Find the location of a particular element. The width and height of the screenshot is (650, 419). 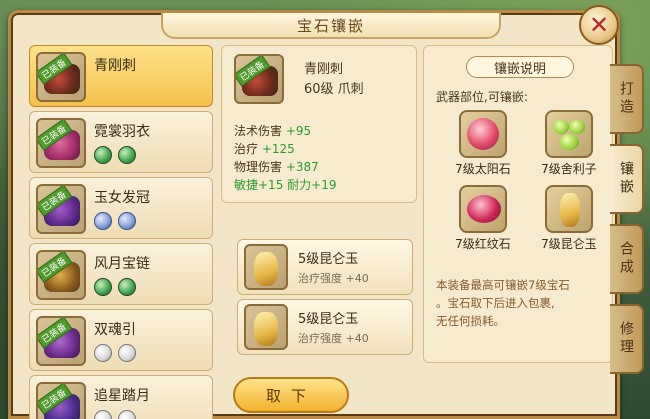

tab-forge: 打造 is located at coordinates (627, 99).